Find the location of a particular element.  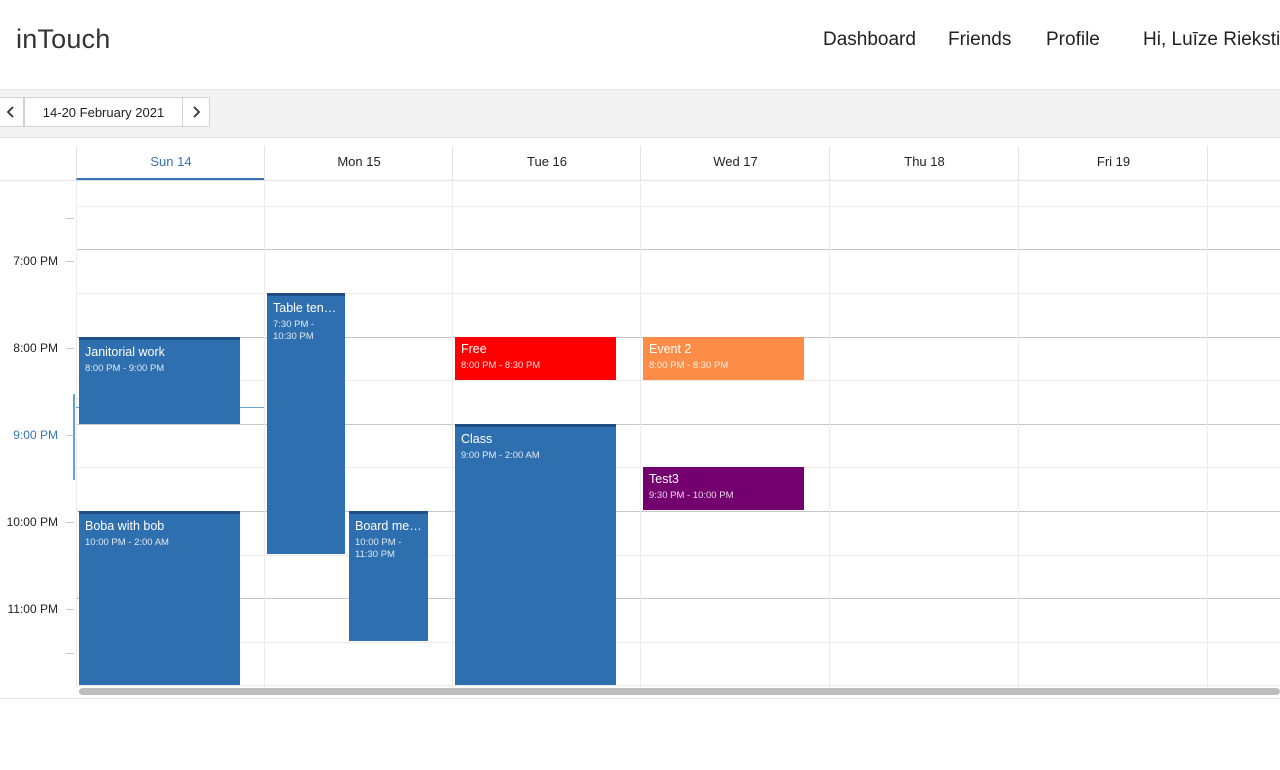

event-title: Janitorial work is located at coordinates (125, 352).